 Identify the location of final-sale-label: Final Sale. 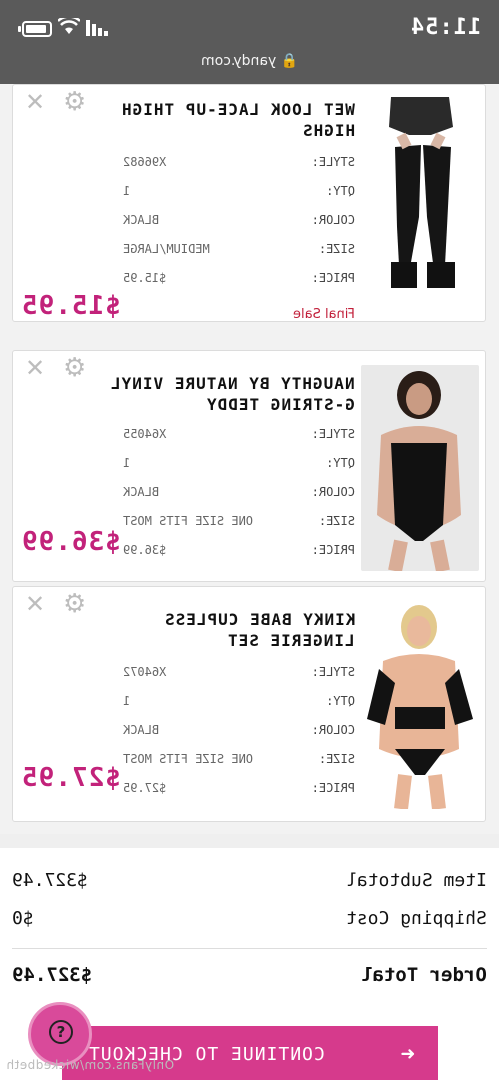
(324, 314).